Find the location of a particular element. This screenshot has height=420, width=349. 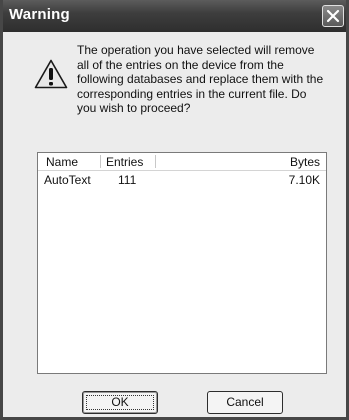

focus-ring is located at coordinates (120, 402).